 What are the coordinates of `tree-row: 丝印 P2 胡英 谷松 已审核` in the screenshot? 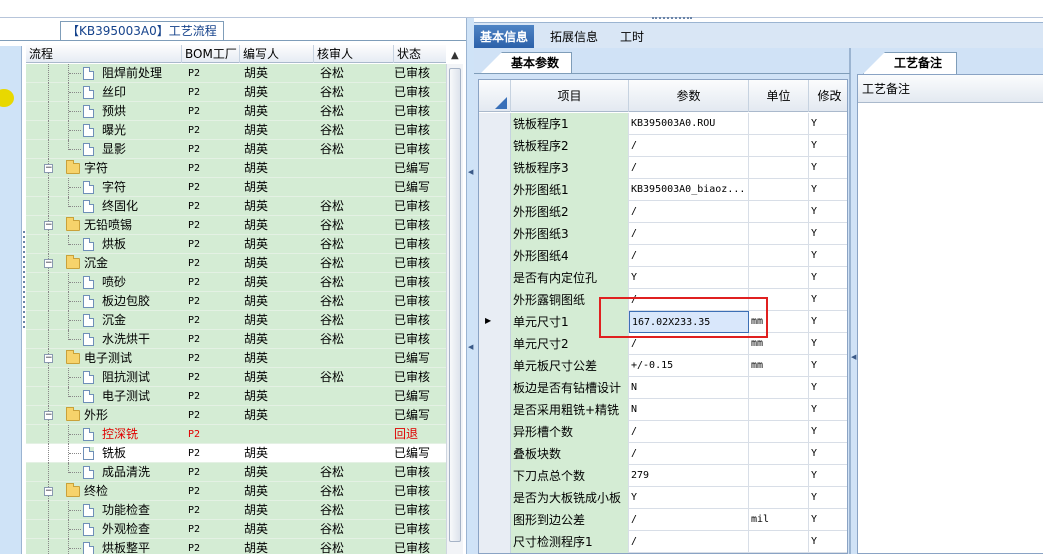 It's located at (236, 92).